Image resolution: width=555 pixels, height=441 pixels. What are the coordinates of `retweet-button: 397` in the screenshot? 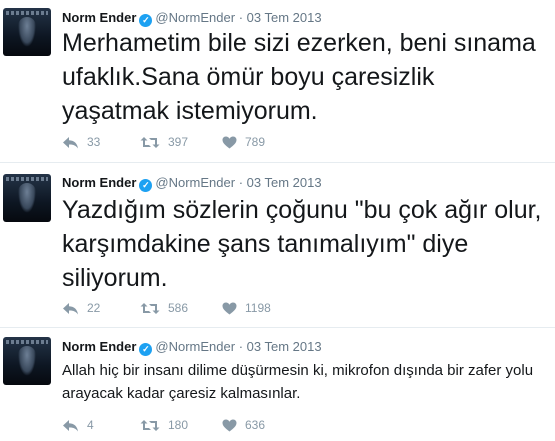 It's located at (164, 142).